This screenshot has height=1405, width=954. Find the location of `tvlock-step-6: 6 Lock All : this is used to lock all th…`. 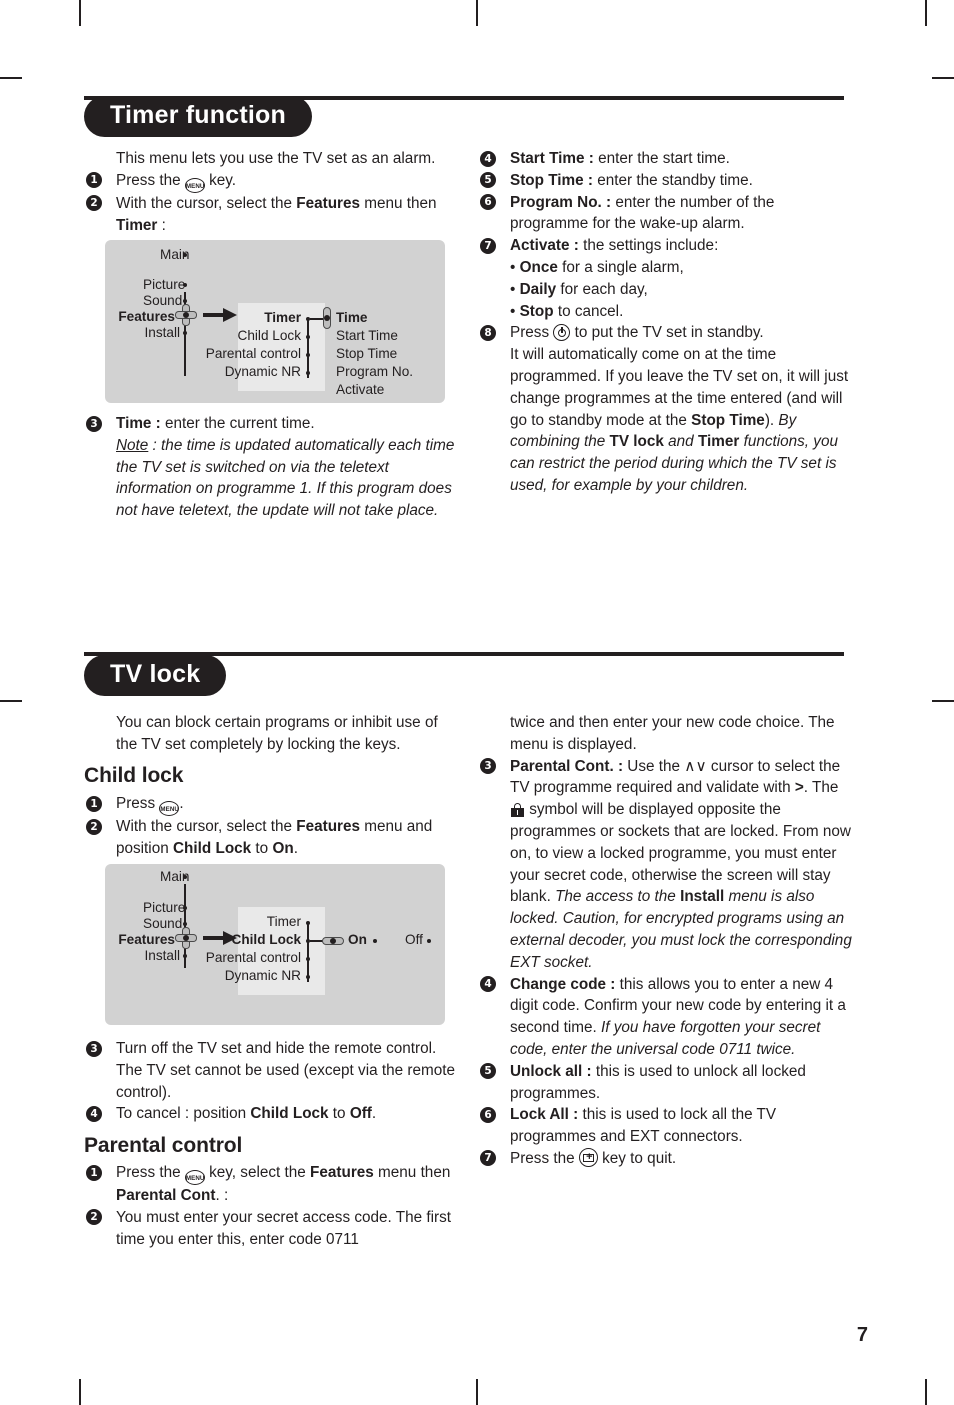

tvlock-step-6: 6 Lock All : this is used to lock all th… is located at coordinates (665, 1126).